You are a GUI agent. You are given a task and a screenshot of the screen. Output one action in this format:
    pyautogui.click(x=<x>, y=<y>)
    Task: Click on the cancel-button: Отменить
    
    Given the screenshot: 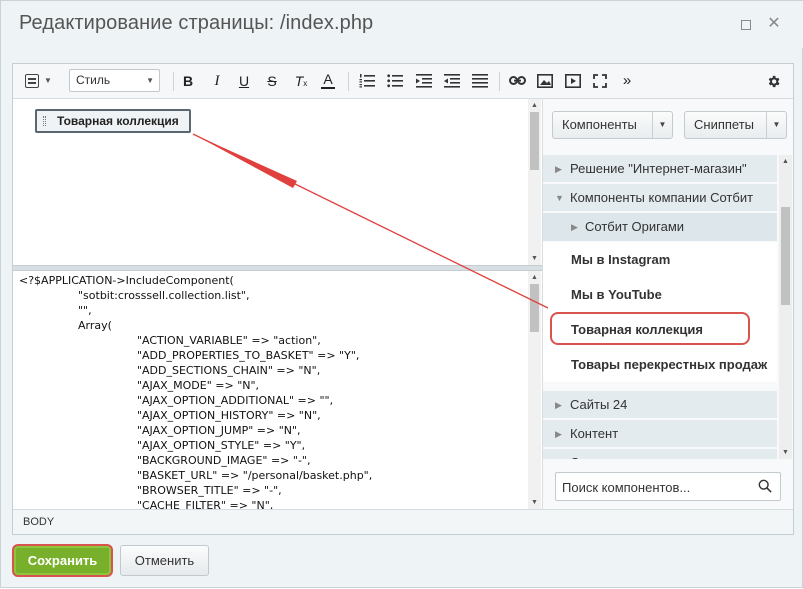 What is the action you would take?
    pyautogui.click(x=164, y=560)
    